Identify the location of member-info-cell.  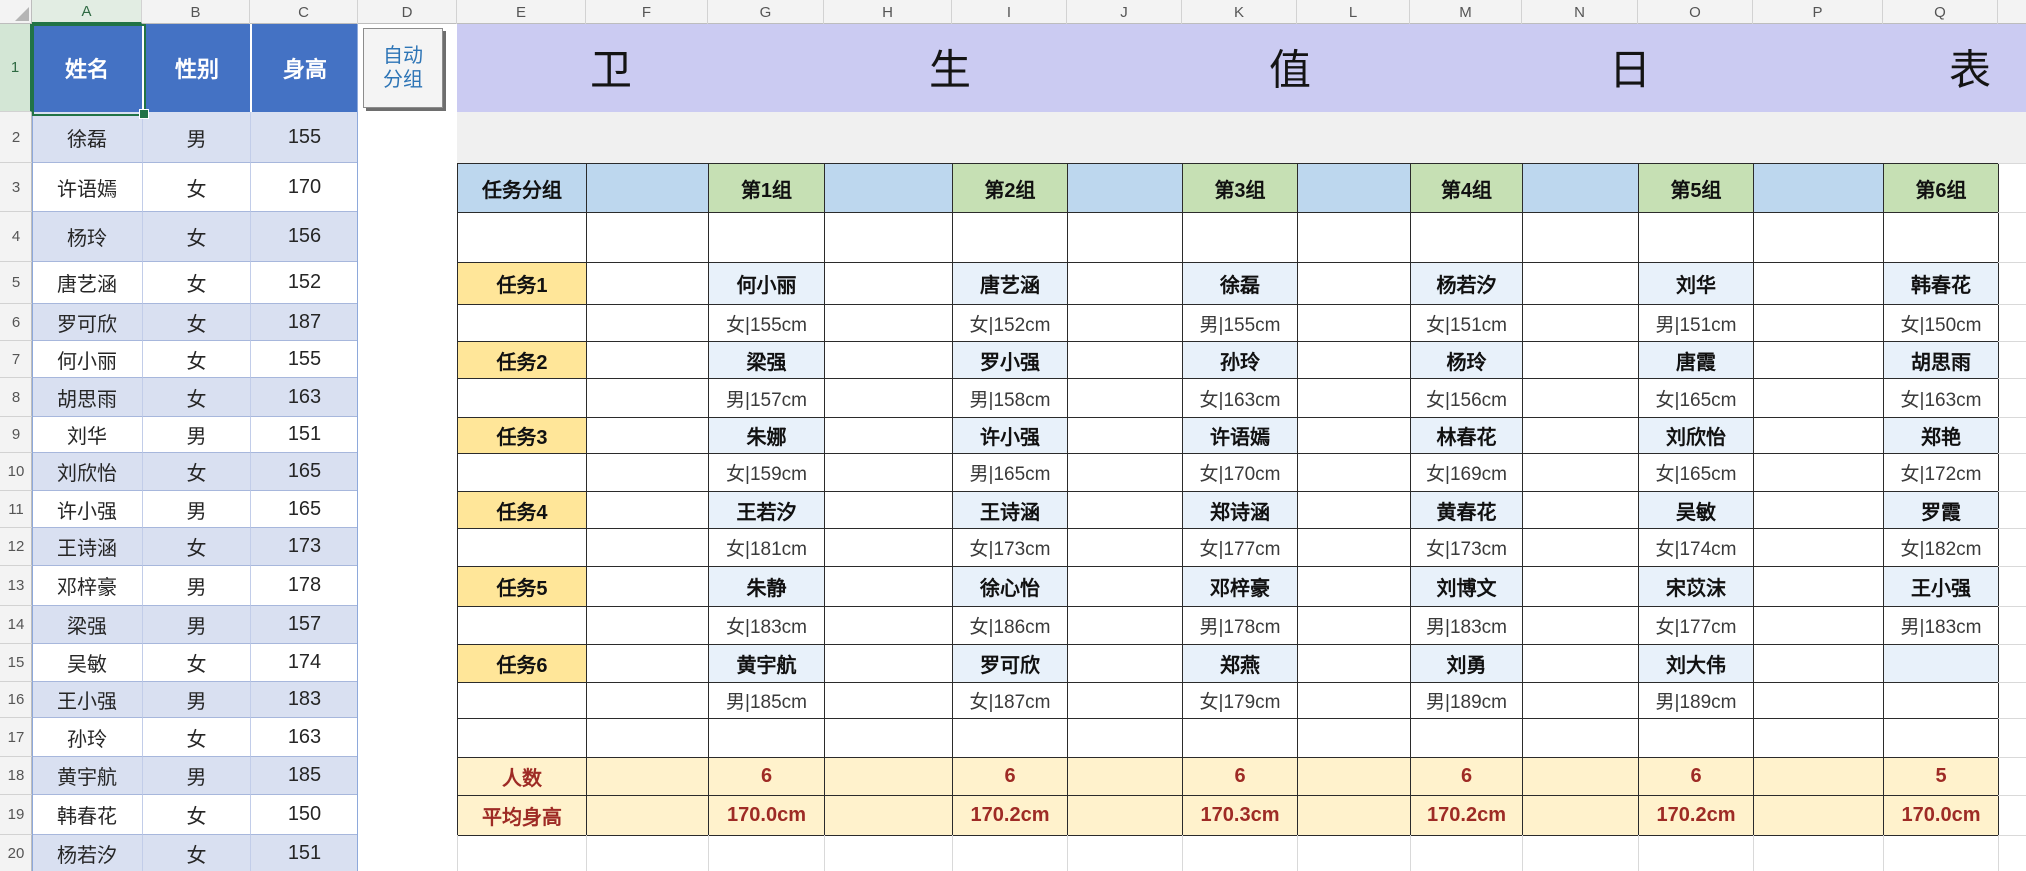
(1941, 701).